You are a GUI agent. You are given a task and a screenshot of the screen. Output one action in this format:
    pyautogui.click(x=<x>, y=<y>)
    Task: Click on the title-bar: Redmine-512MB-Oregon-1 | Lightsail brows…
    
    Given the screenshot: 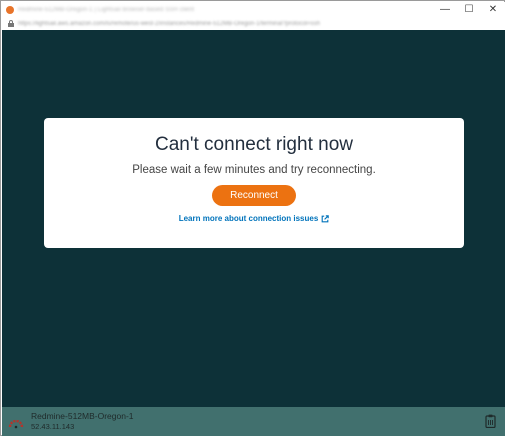 What is the action you would take?
    pyautogui.click(x=253, y=9)
    